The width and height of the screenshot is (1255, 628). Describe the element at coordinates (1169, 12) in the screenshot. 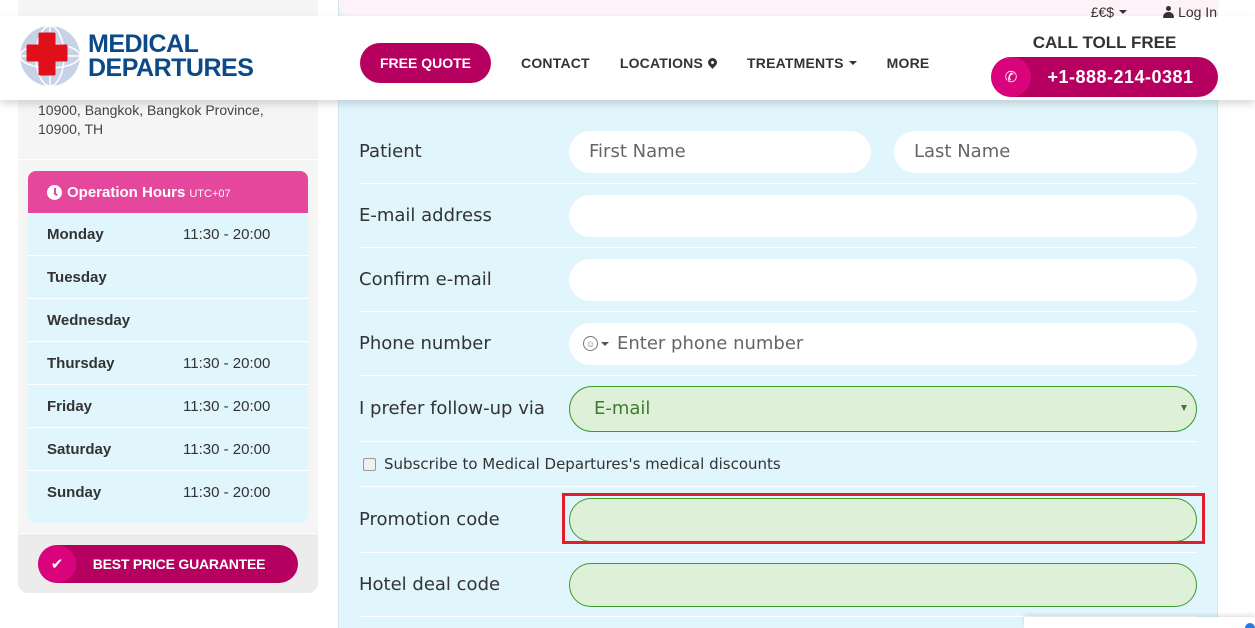

I see `user-icon` at that location.